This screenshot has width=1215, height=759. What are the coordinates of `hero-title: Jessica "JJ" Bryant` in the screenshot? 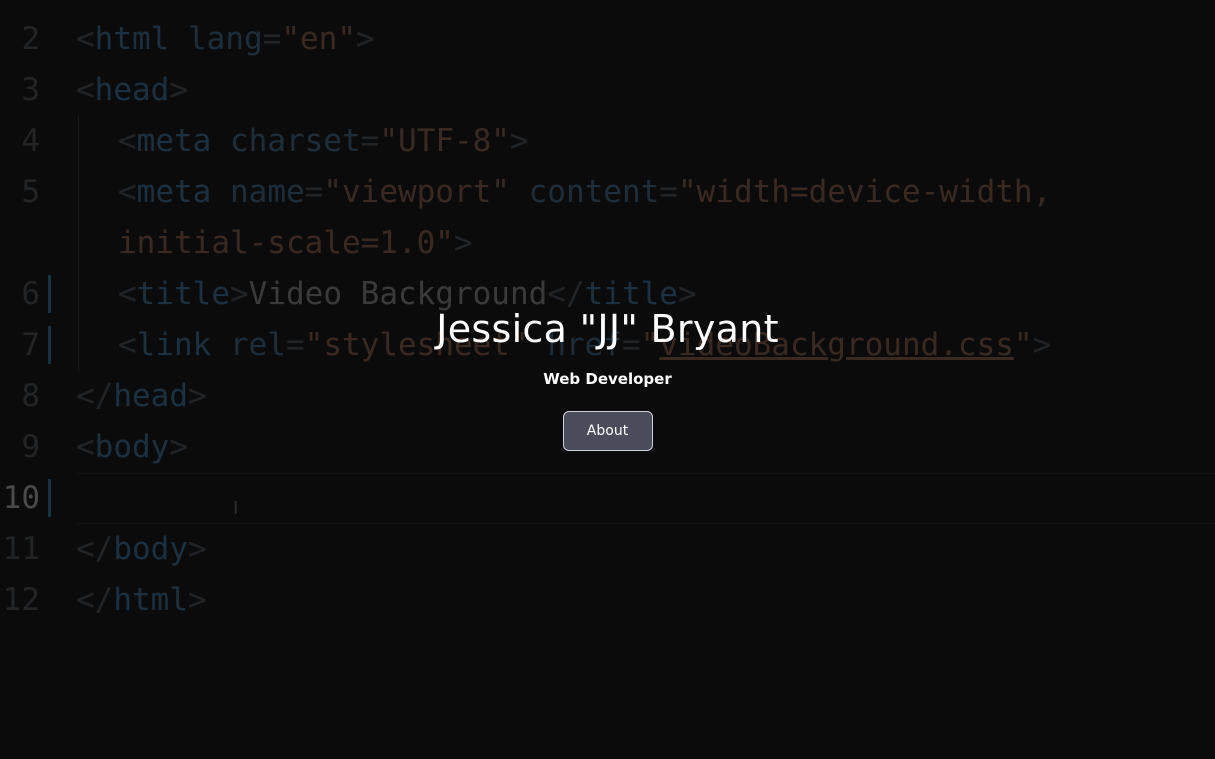 It's located at (607, 329).